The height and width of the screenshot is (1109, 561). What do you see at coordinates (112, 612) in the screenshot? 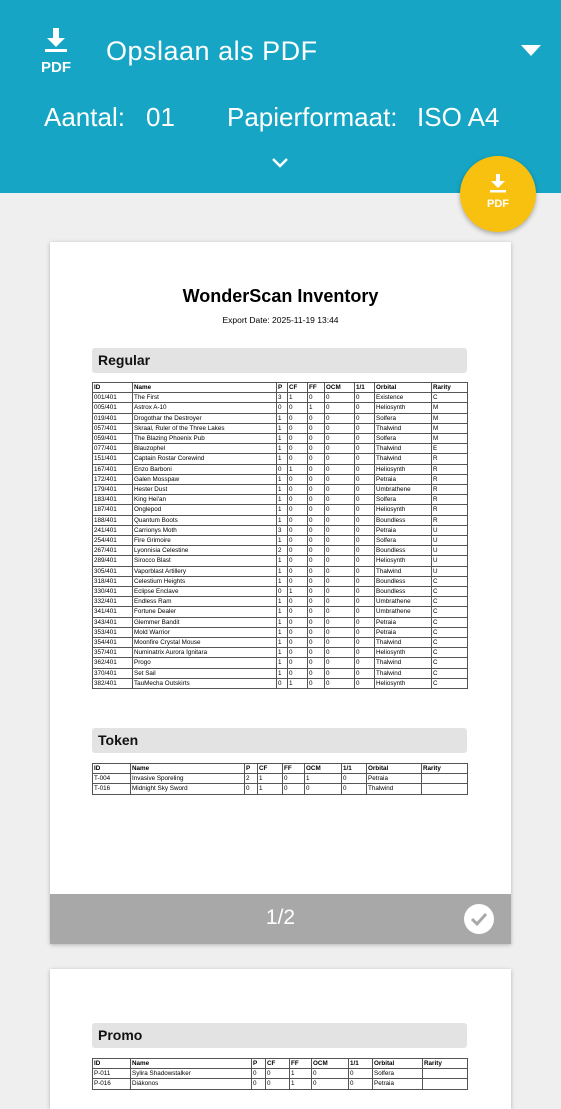
I see `table-cell: 341/401` at bounding box center [112, 612].